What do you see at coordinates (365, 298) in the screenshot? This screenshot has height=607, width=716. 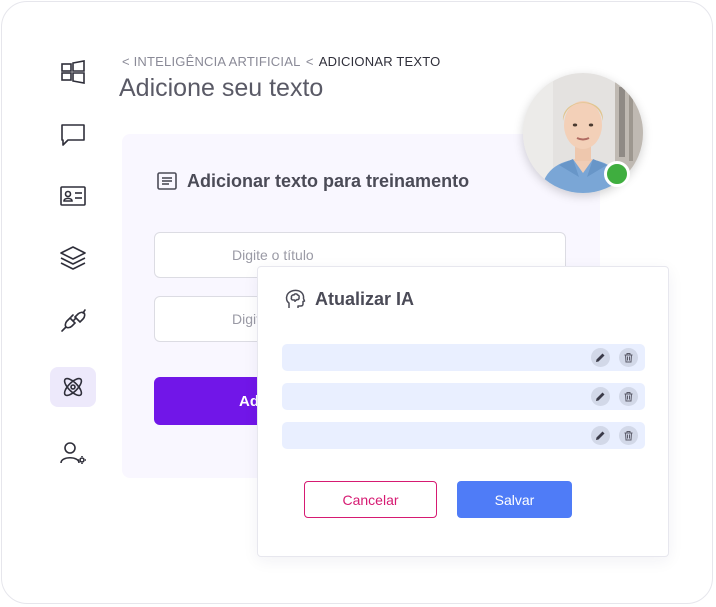 I see `update-ai-title: Atualizar IA` at bounding box center [365, 298].